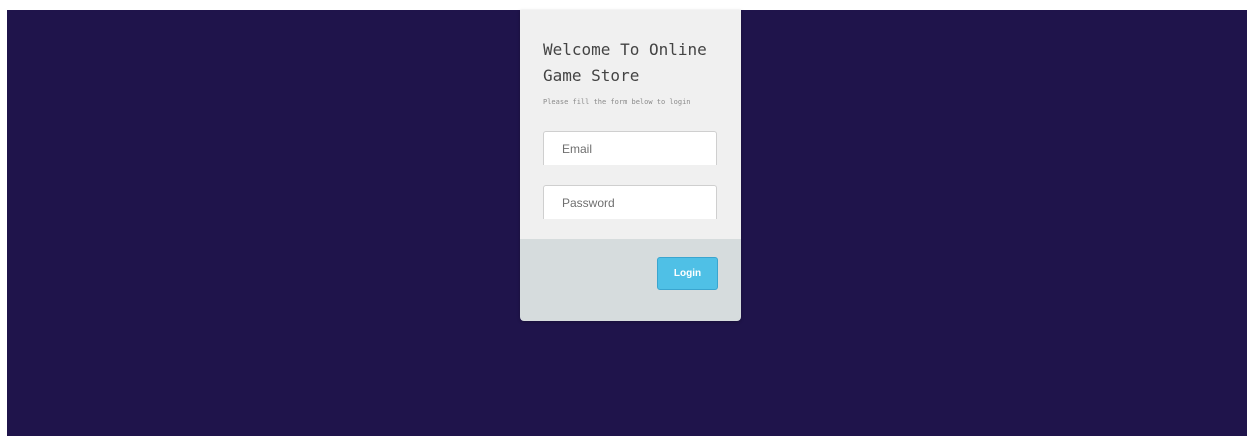 The width and height of the screenshot is (1253, 436). I want to click on email-field, so click(630, 148).